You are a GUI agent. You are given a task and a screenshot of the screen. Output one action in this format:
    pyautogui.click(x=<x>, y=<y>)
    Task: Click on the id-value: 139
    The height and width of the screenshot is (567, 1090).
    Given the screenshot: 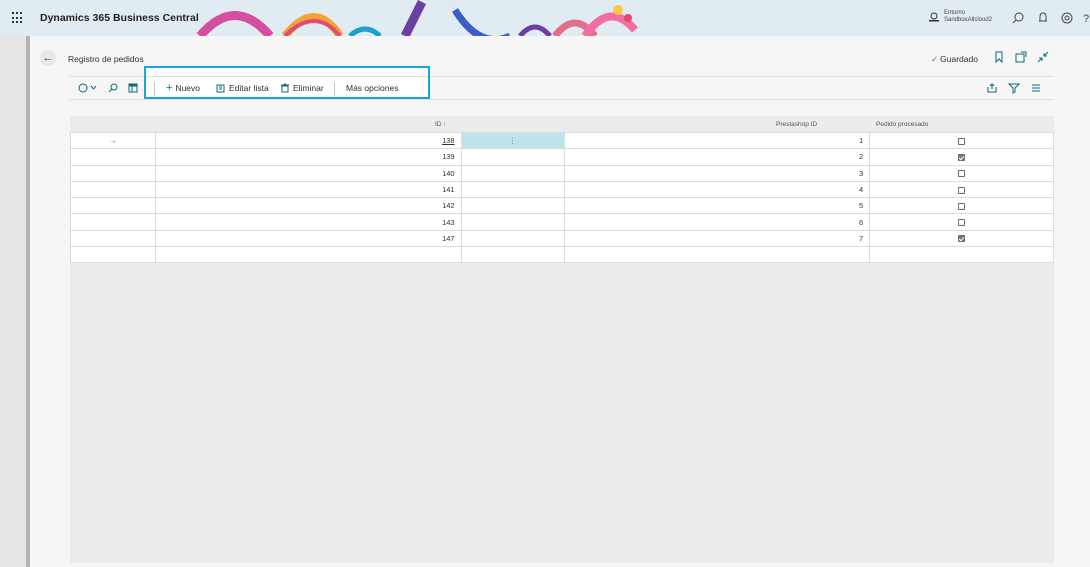 What is the action you would take?
    pyautogui.click(x=448, y=157)
    